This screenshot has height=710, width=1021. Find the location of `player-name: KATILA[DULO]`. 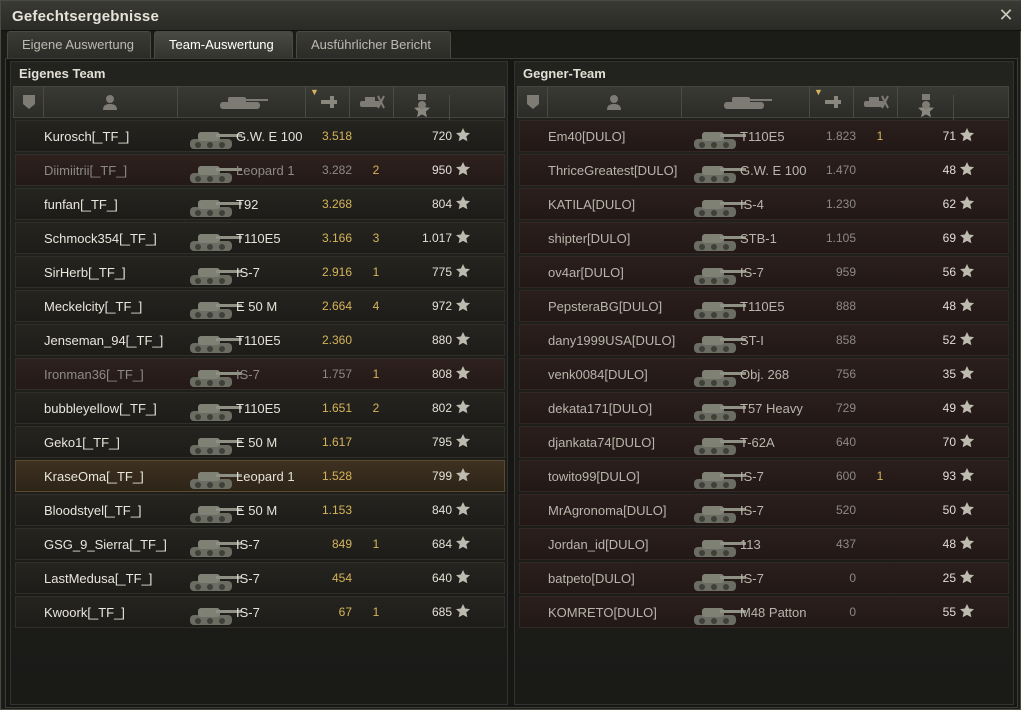

player-name: KATILA[DULO] is located at coordinates (592, 204).